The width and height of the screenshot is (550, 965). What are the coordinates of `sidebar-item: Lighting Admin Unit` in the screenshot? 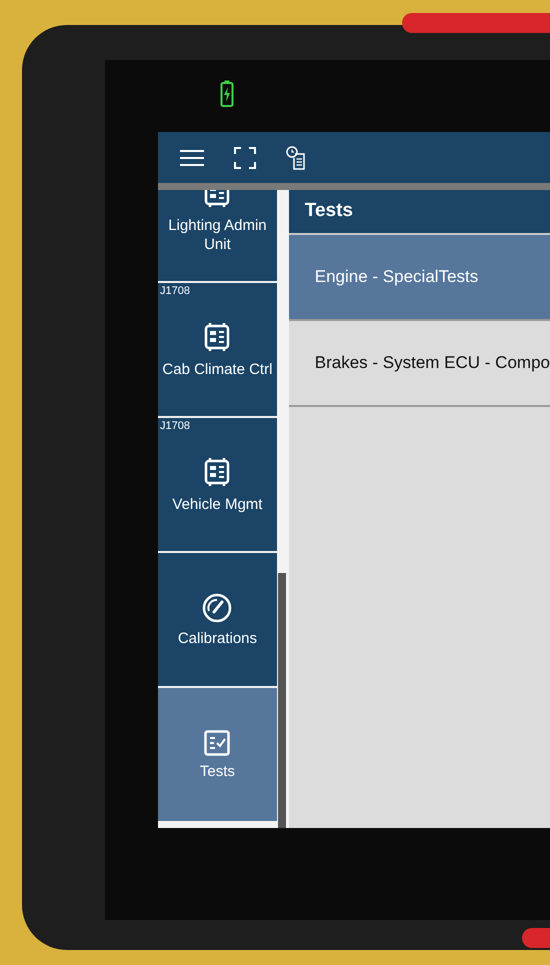 It's located at (217, 235).